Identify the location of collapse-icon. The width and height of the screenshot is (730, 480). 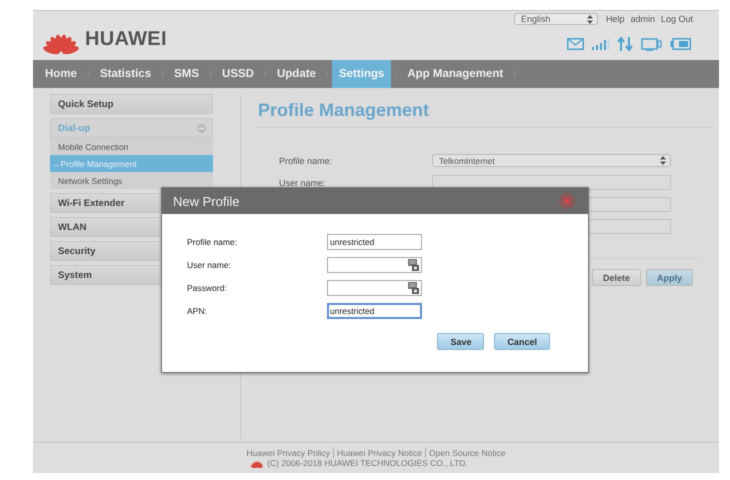
(201, 128).